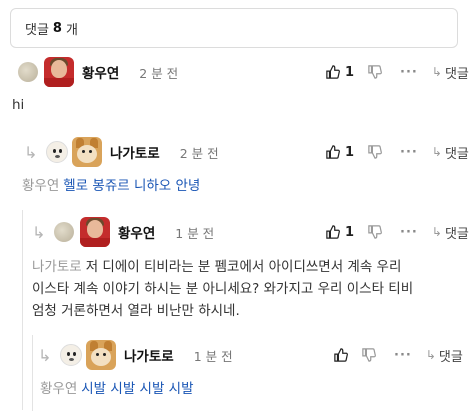  Describe the element at coordinates (136, 311) in the screenshot. I see `comment-body-line: 엄청 거론하면서 열라 비난만 하시네.` at that location.